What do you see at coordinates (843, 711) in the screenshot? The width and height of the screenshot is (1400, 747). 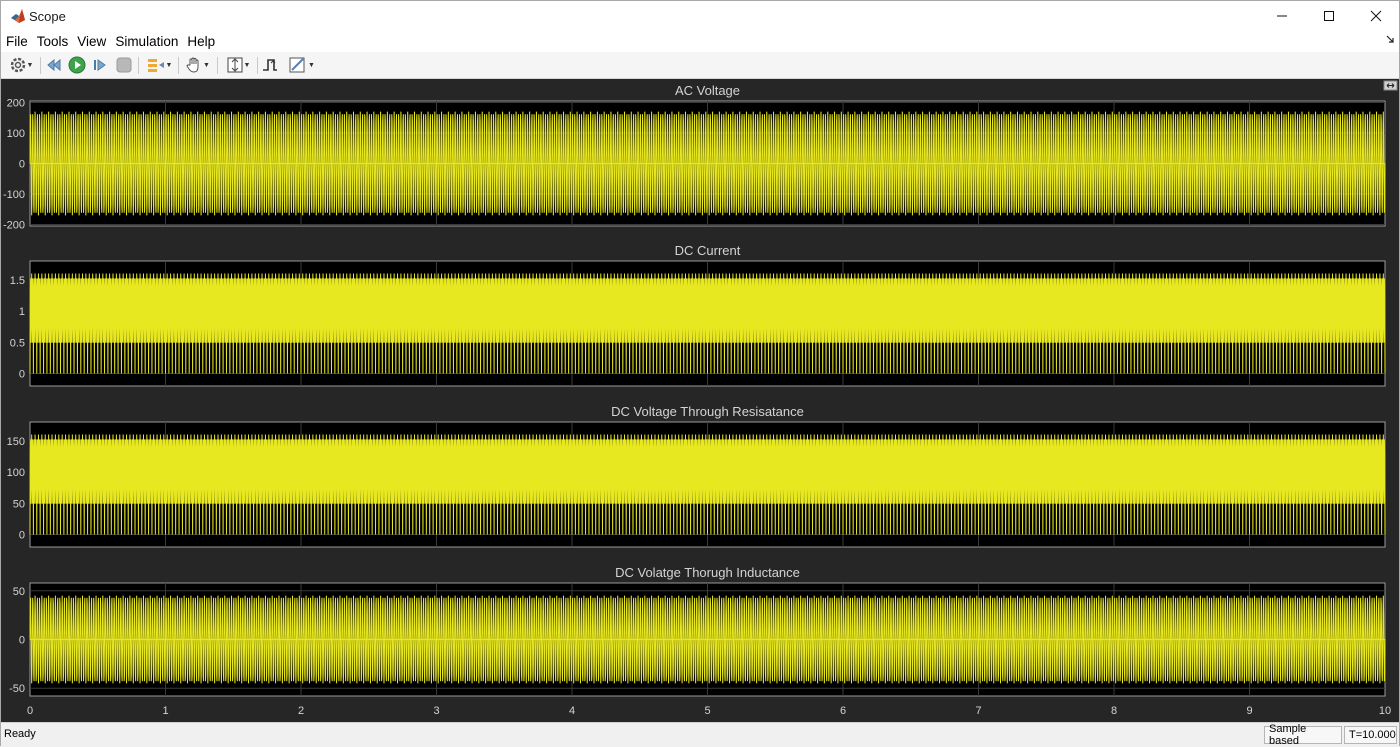 I see `x-tick-label: 6` at bounding box center [843, 711].